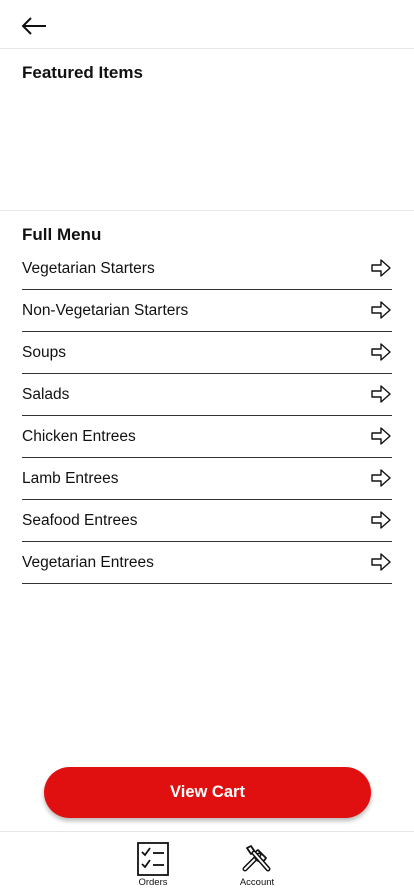 Image resolution: width=414 pixels, height=896 pixels. I want to click on menu-item-salads: Salads, so click(207, 395).